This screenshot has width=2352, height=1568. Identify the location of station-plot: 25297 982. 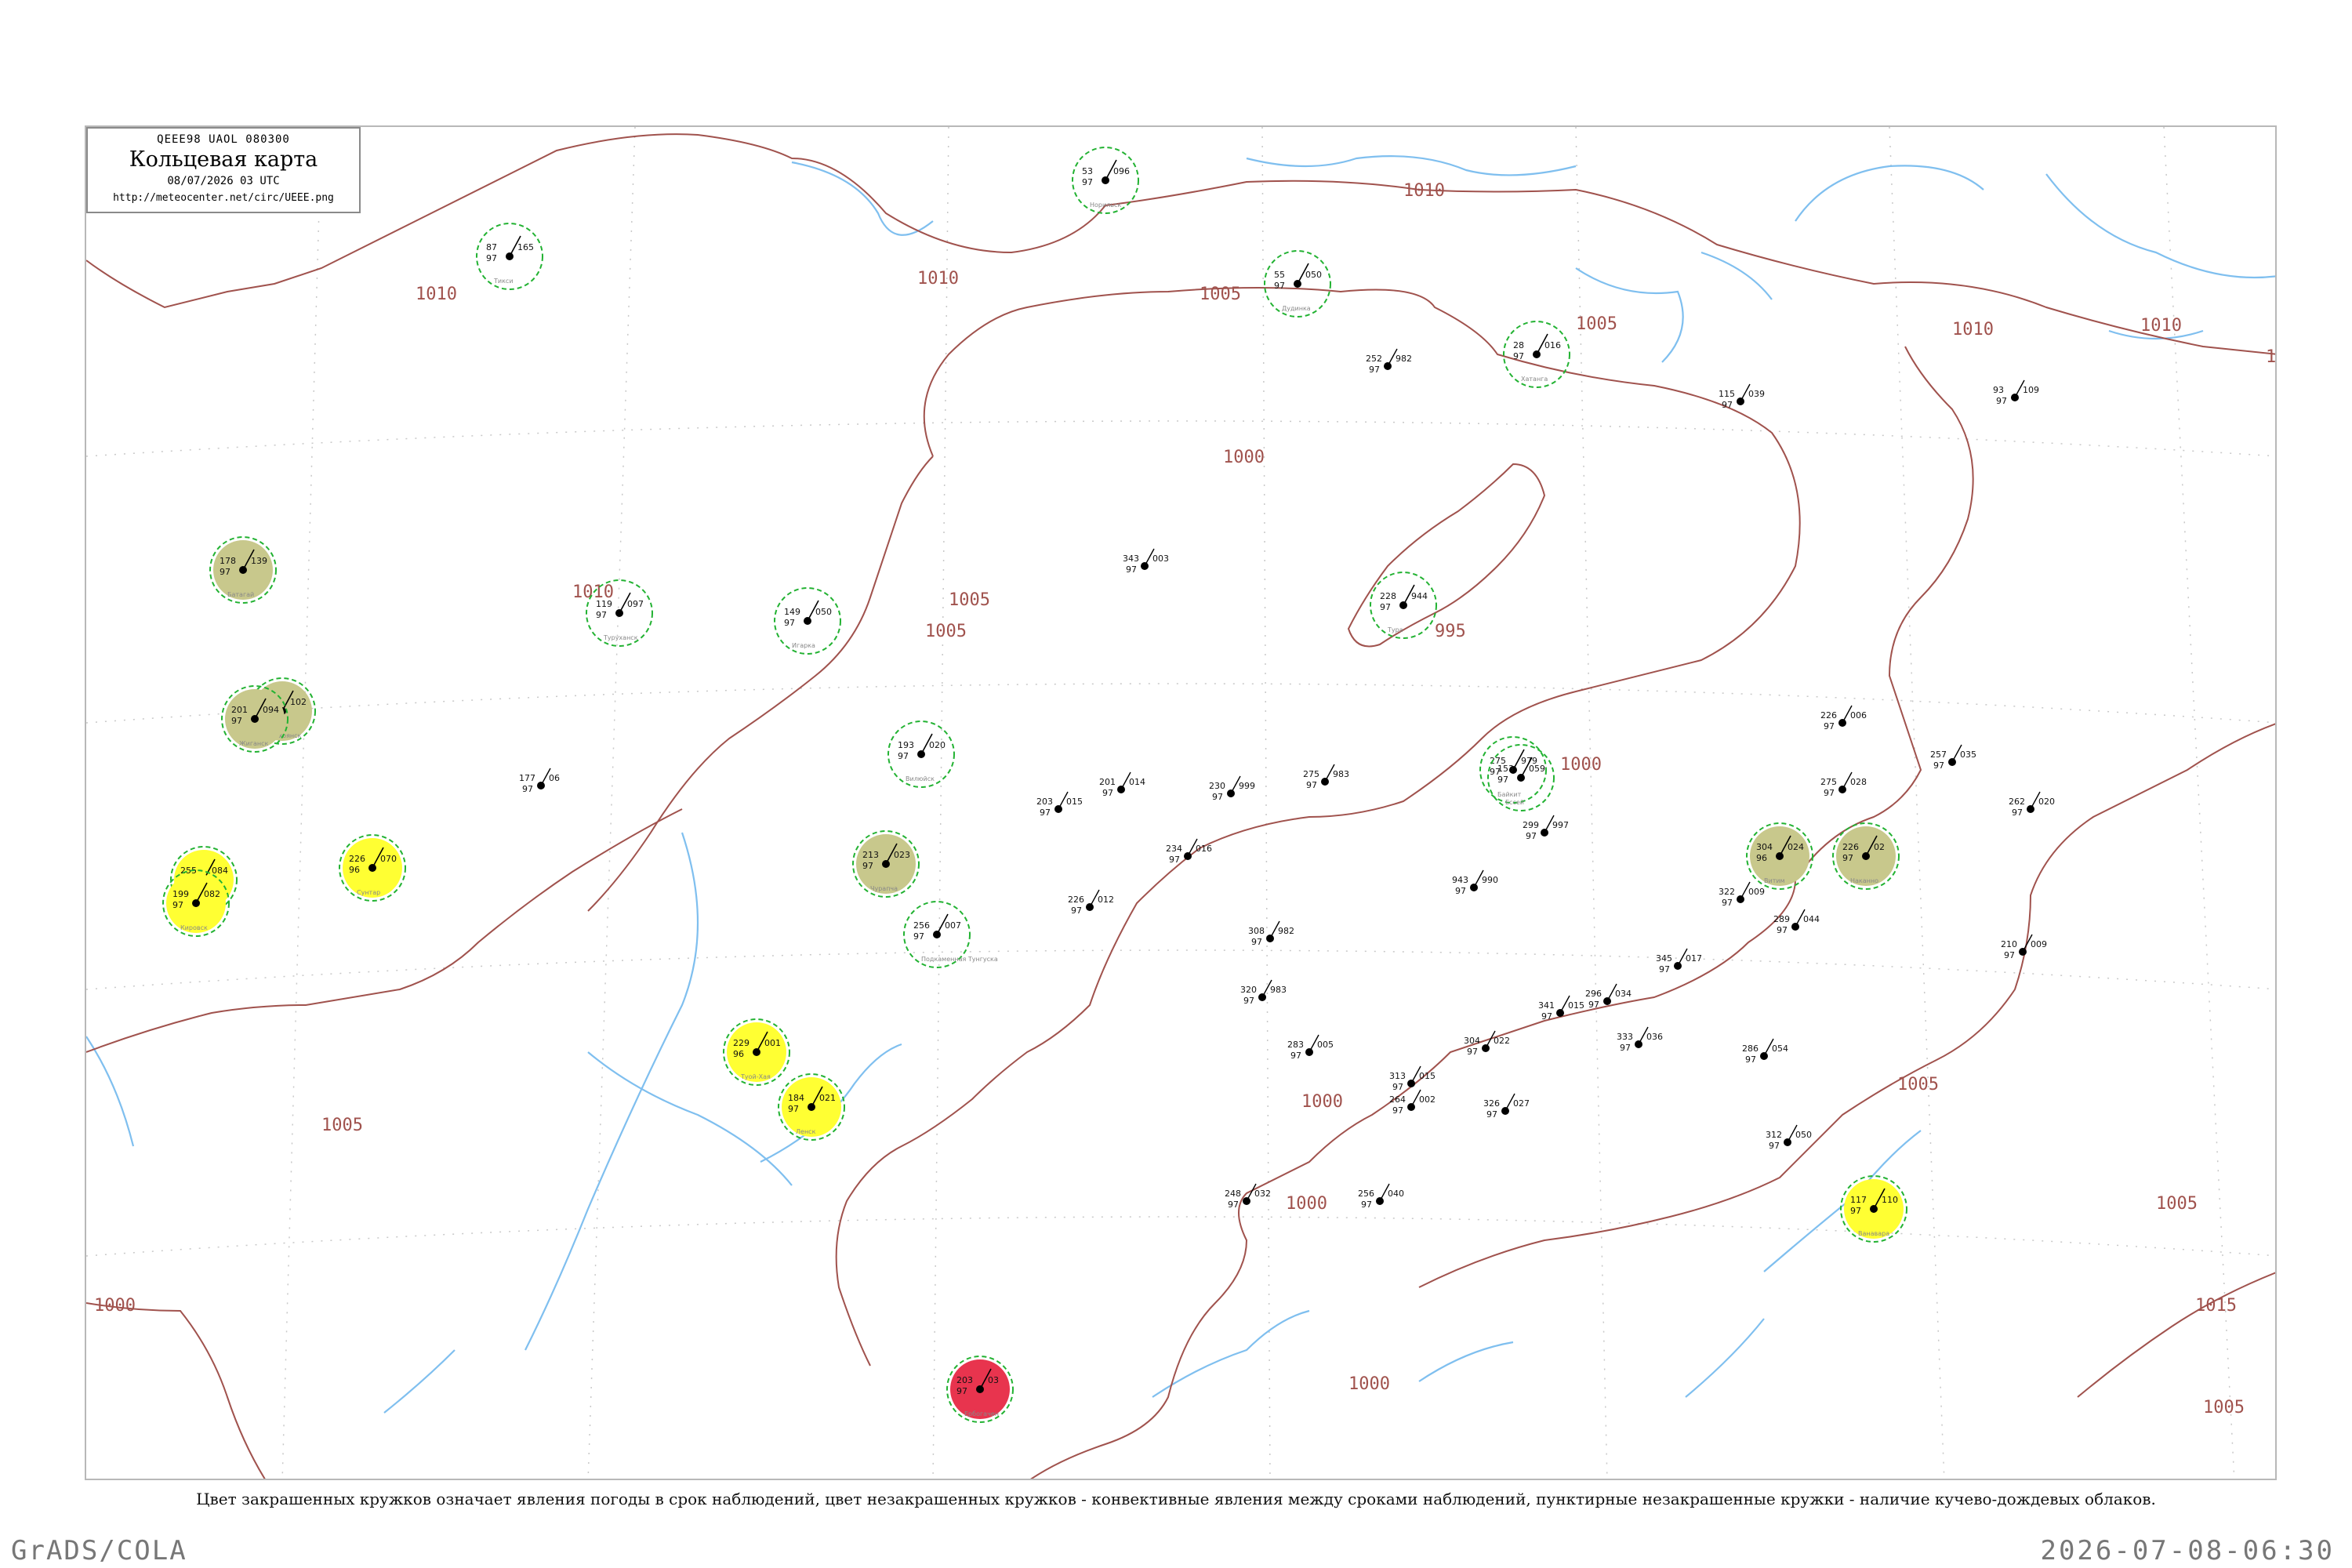
(1389, 361).